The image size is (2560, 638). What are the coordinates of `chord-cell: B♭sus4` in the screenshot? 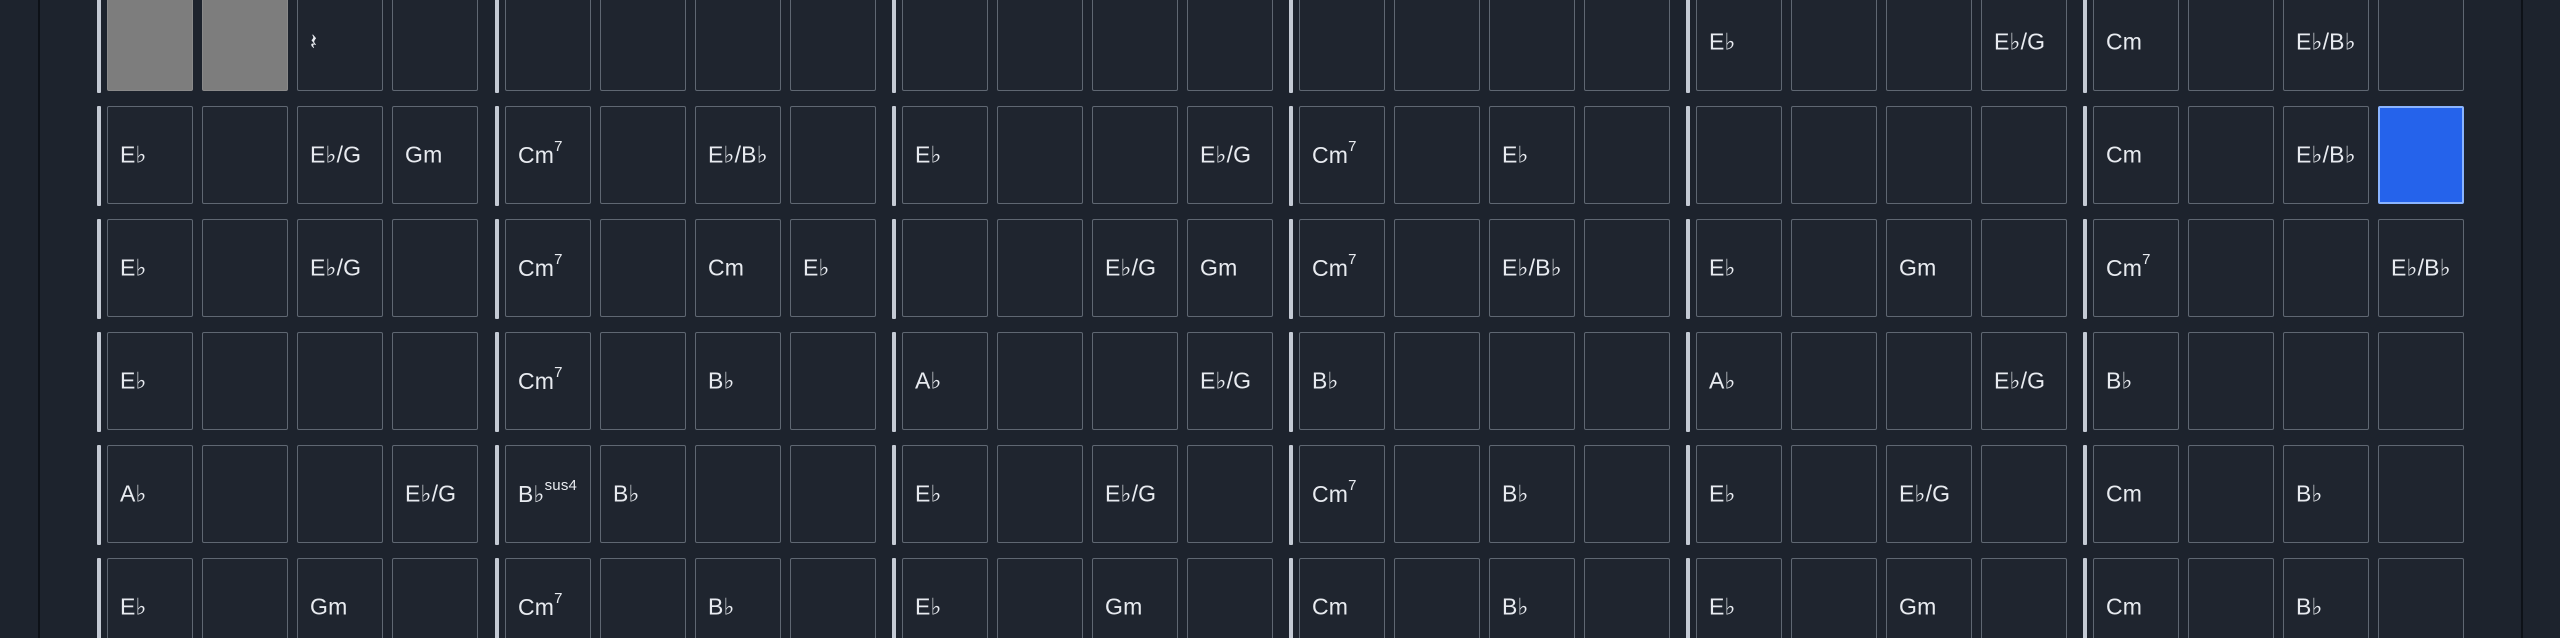 It's located at (548, 494).